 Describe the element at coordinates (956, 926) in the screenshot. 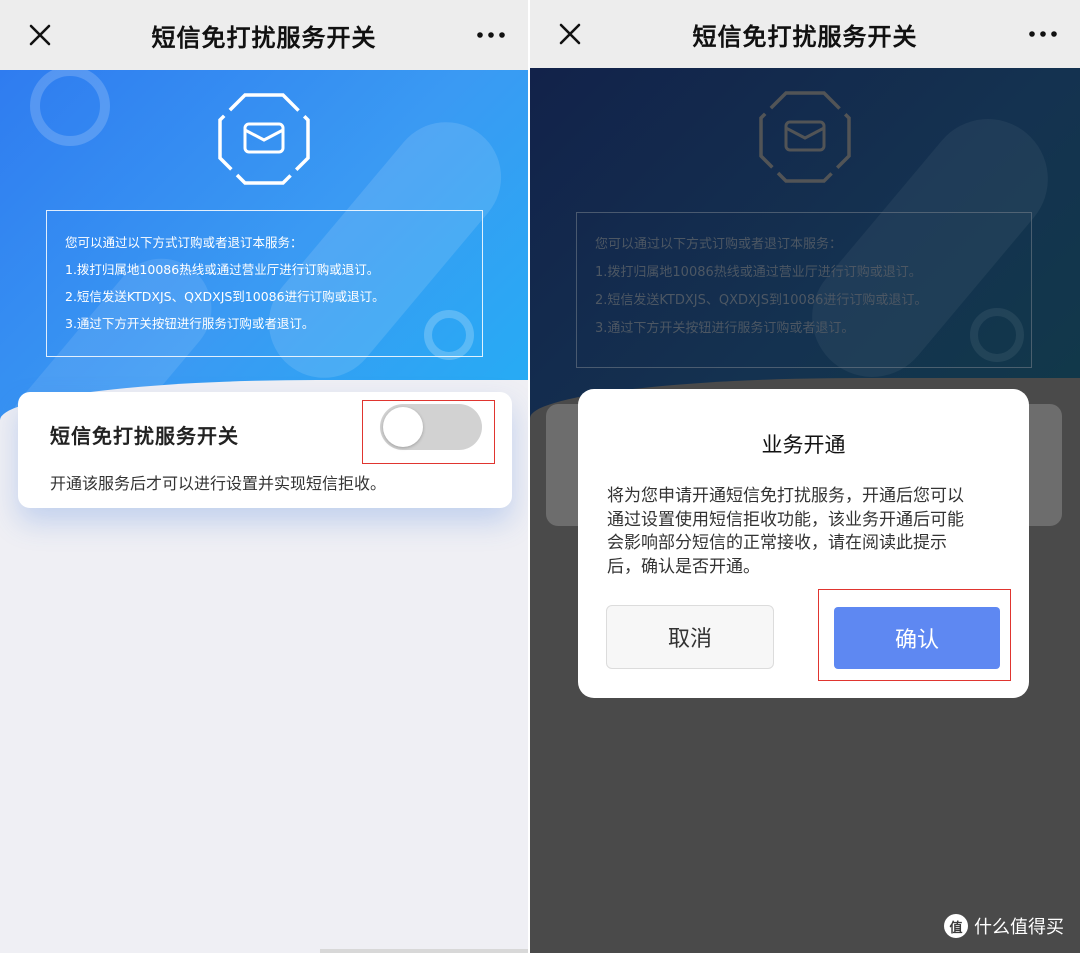

I see `watermark-logo: 值` at that location.